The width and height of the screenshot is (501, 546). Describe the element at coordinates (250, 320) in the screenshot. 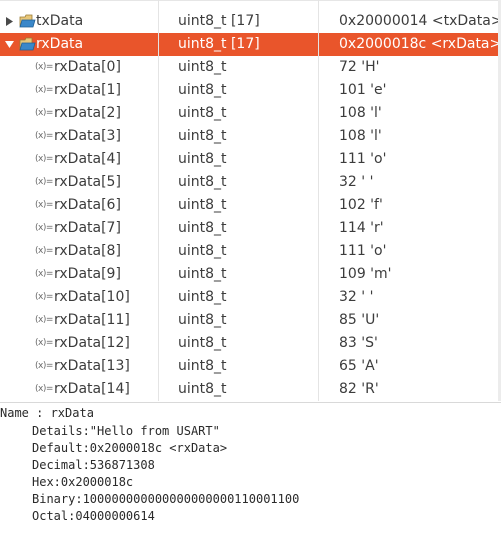

I see `tree-row-element: (x)= rxData[11] uint8_t 85 'U'` at that location.